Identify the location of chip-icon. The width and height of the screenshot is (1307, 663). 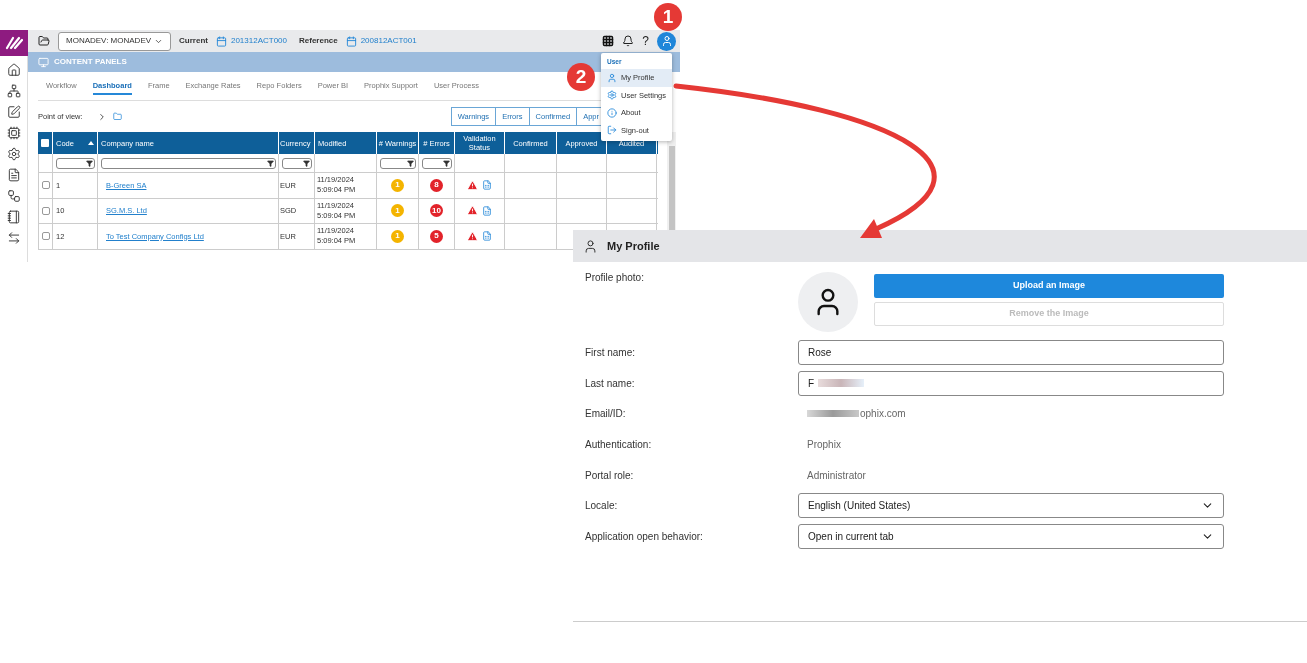
(13, 133).